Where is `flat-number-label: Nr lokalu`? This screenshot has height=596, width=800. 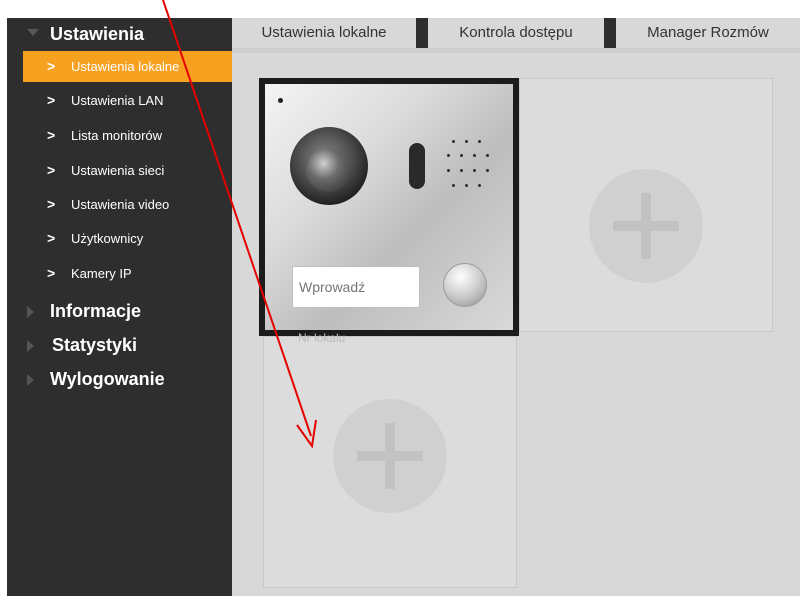 flat-number-label: Nr lokalu is located at coordinates (322, 338).